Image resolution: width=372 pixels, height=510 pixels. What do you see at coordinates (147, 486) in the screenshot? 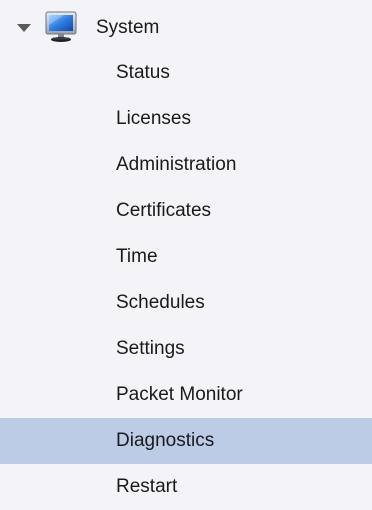
I see `tree-item-label: Restart` at bounding box center [147, 486].